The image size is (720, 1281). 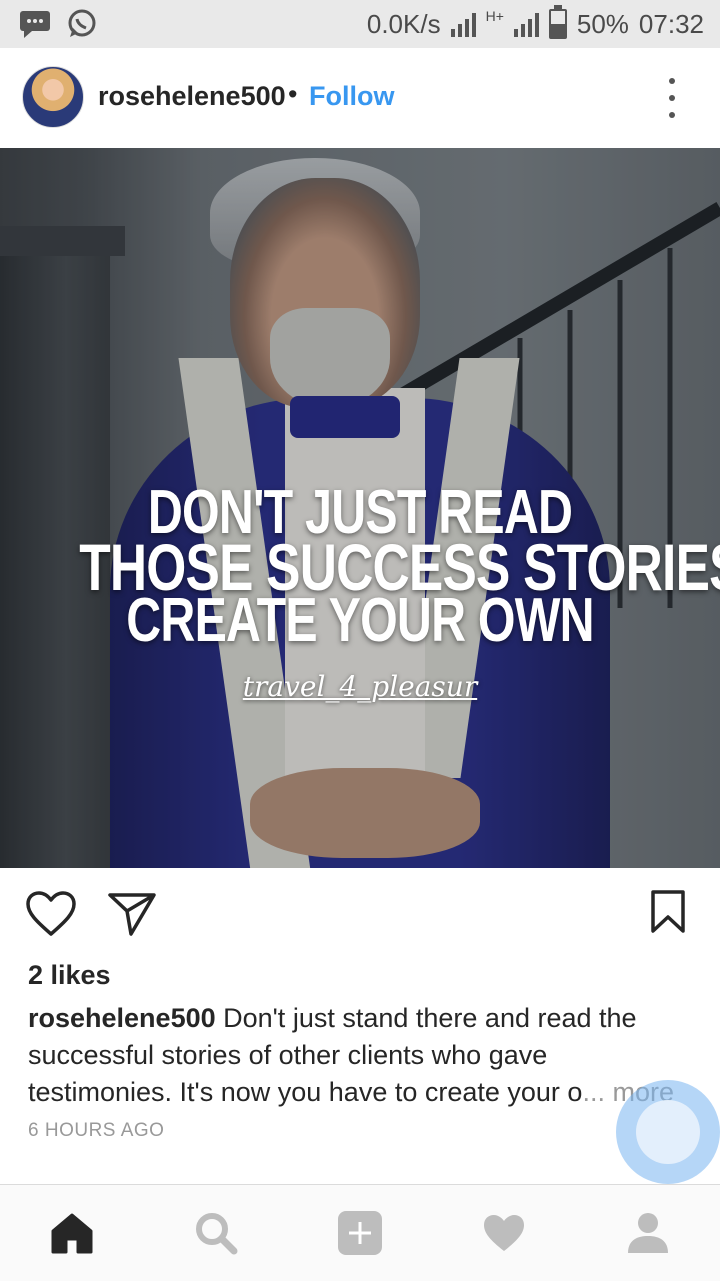 What do you see at coordinates (51, 914) in the screenshot?
I see `heart-icon` at bounding box center [51, 914].